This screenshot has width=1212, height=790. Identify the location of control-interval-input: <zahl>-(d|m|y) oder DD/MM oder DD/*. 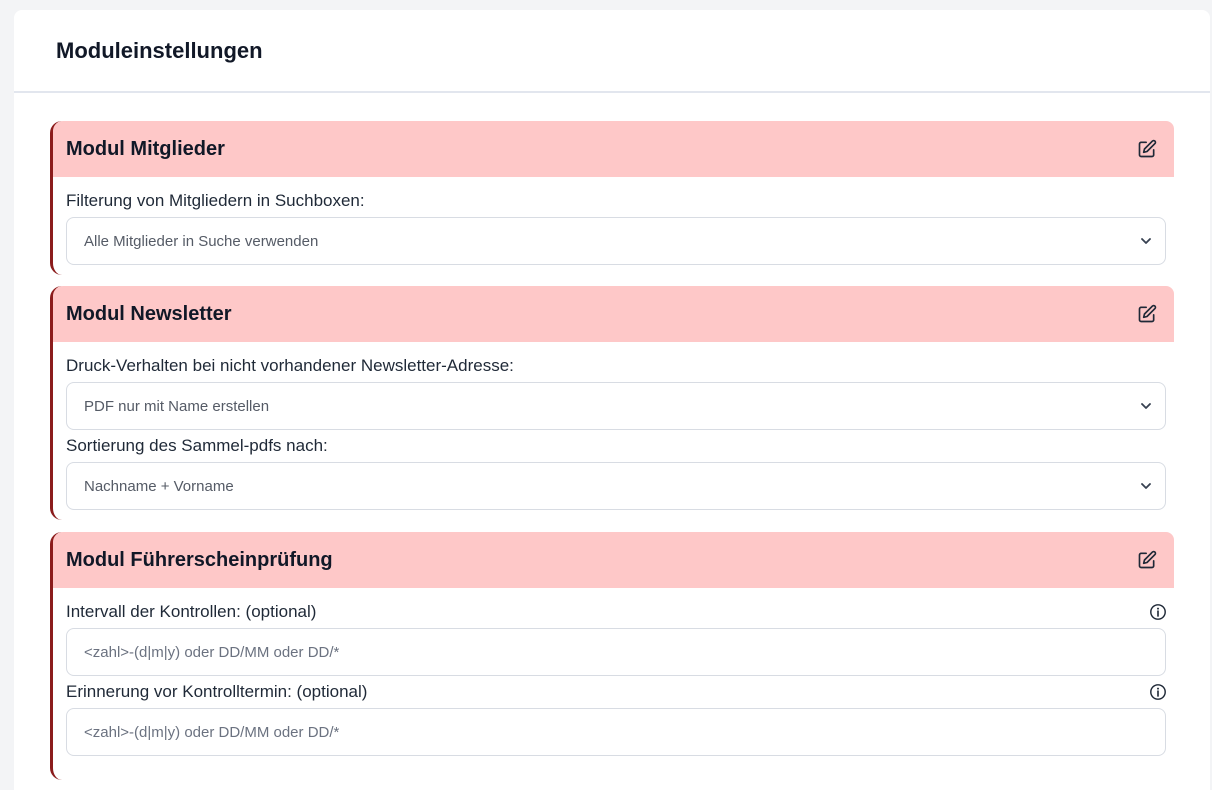
(616, 652).